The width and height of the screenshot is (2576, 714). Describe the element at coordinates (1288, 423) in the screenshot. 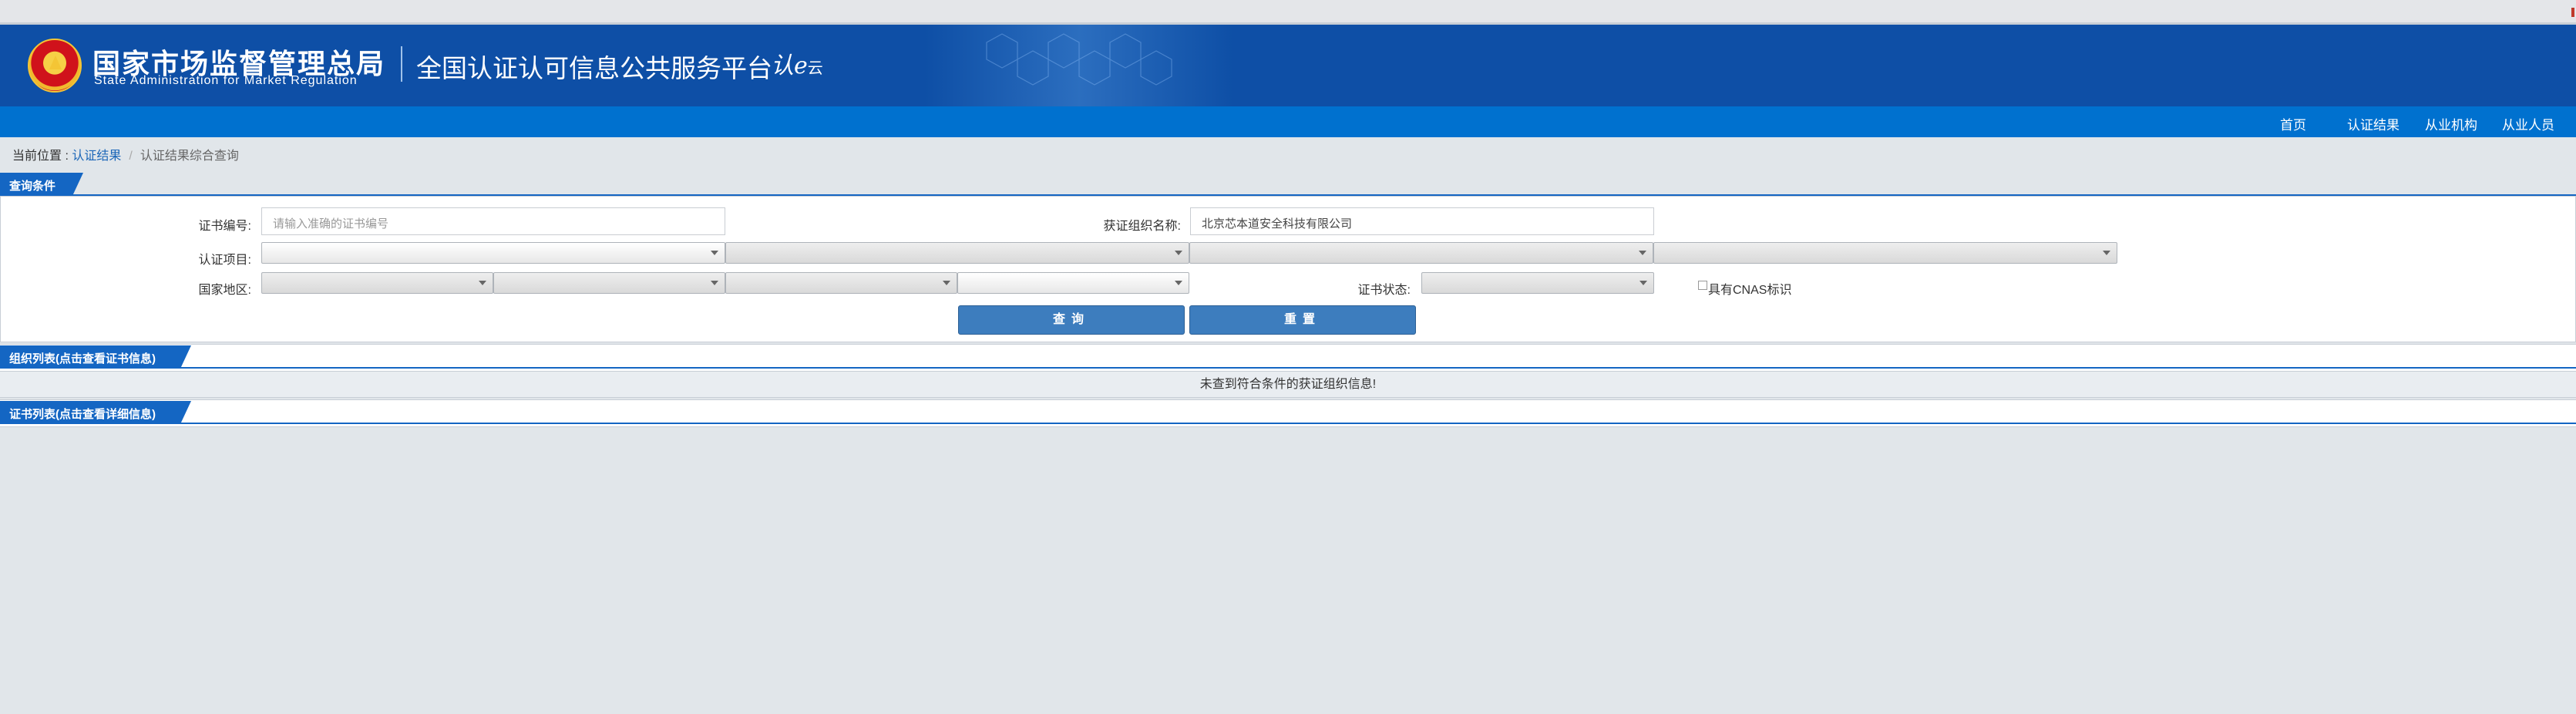

I see `cert-tab-rule` at that location.